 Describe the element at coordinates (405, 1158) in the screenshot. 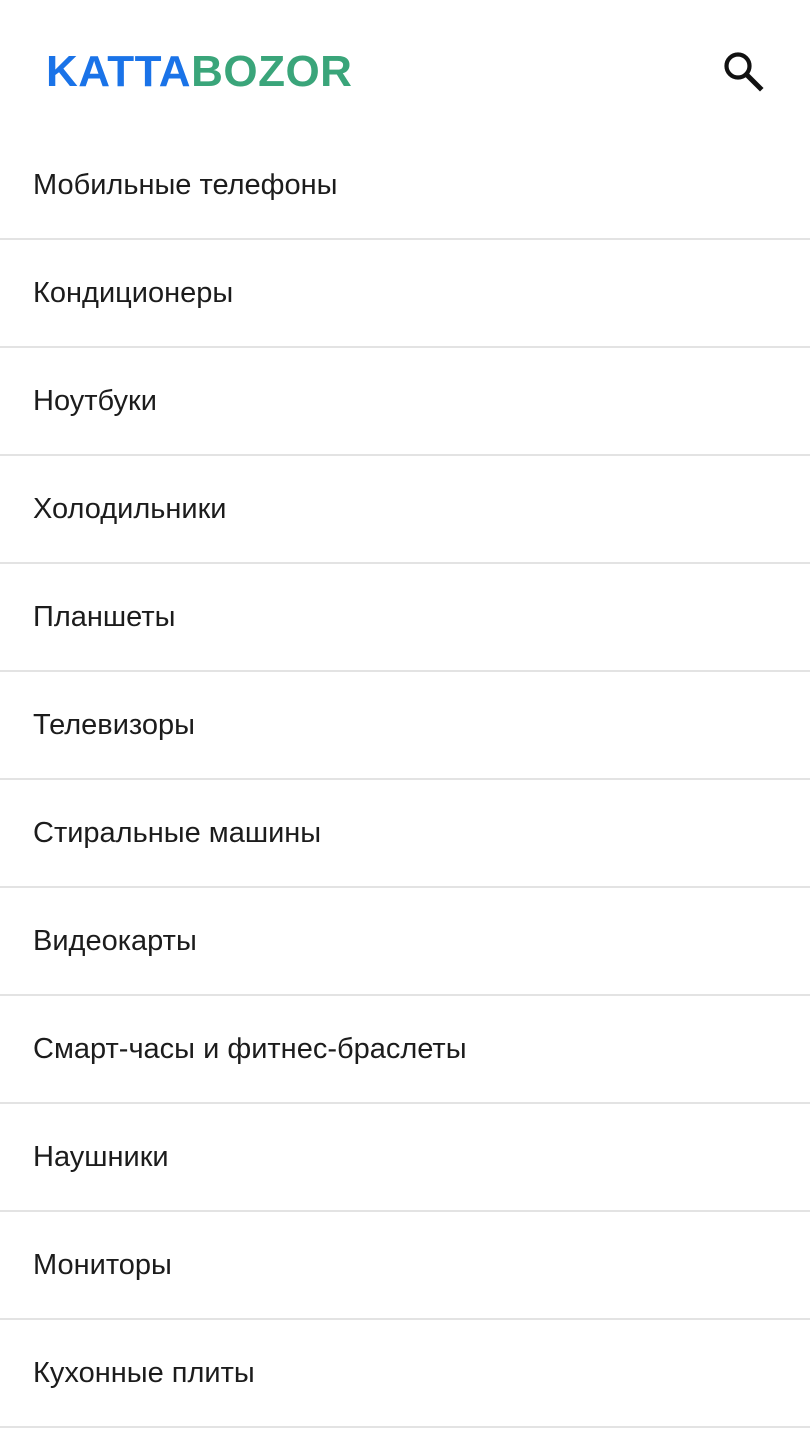

I see `category-item-headphones: Наушники` at that location.